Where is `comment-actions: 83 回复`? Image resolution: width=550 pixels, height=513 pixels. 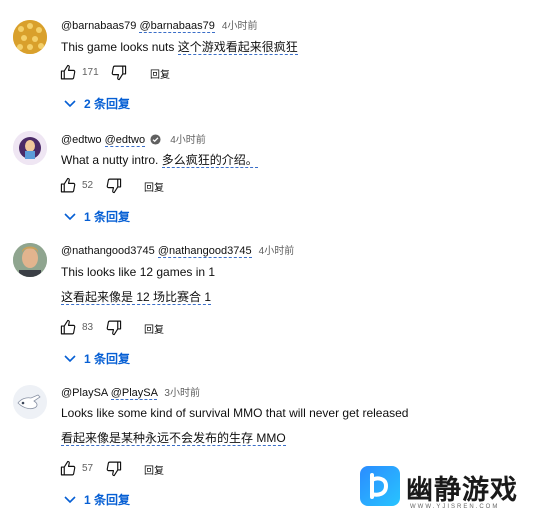
comment-actions: 83 回复 is located at coordinates (160, 328).